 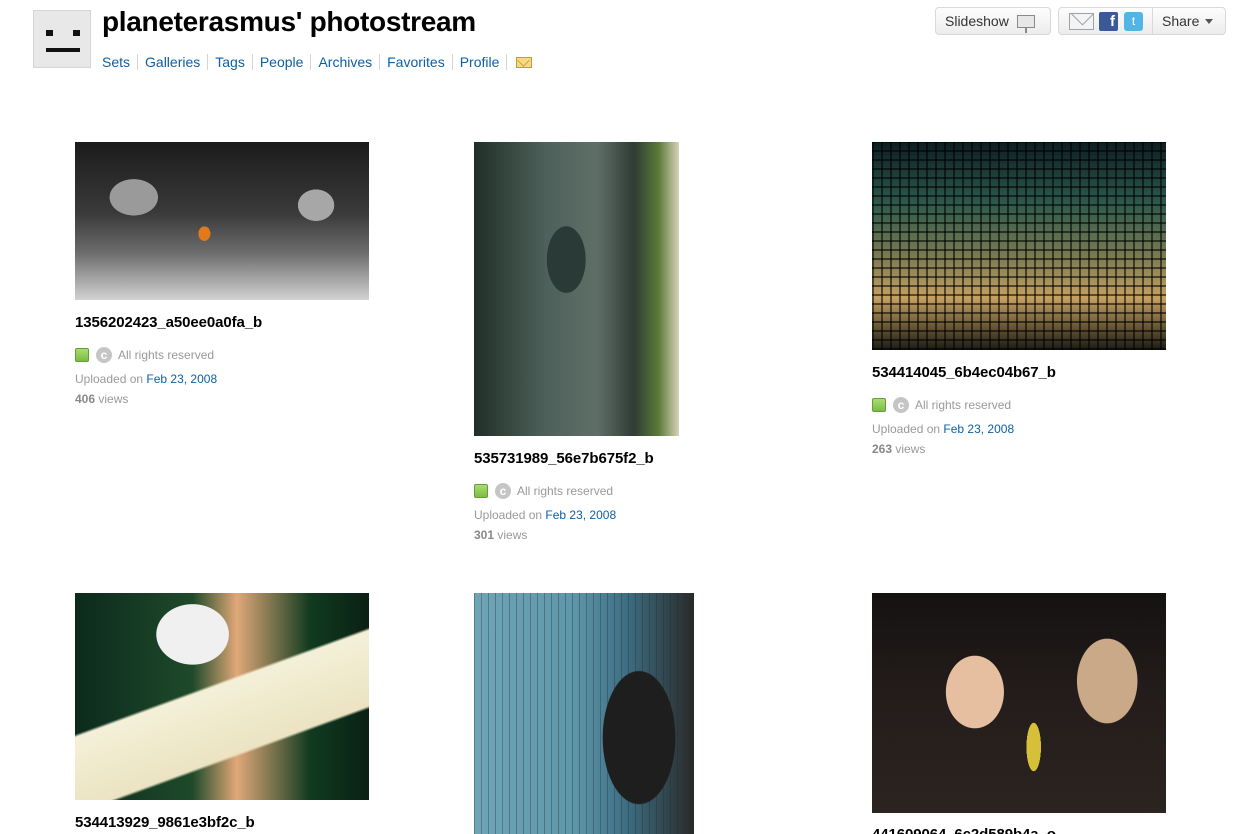 I want to click on chevron-down-icon, so click(x=1209, y=21).